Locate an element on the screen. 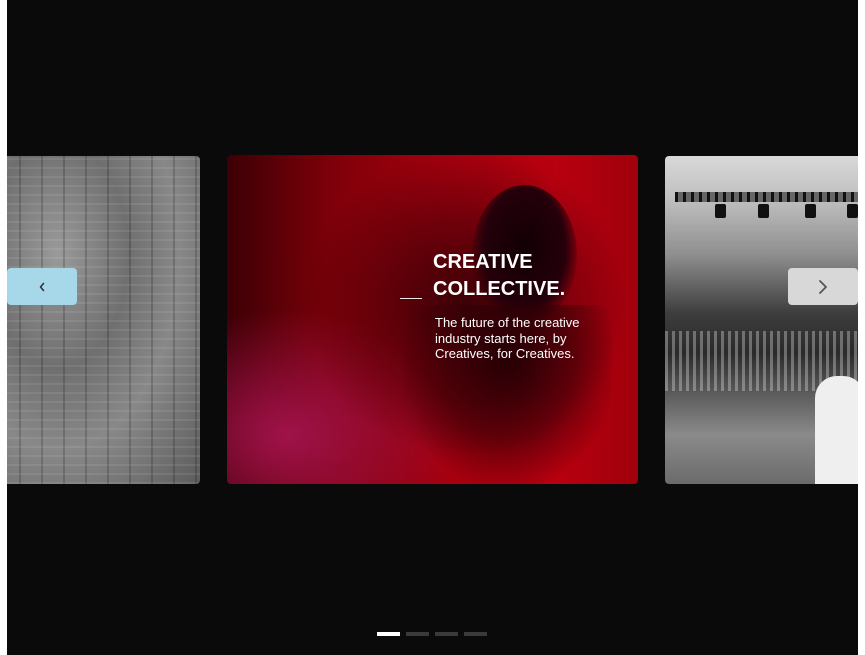 The height and width of the screenshot is (655, 865). tagline-line-2: industry starts here, by is located at coordinates (501, 338).